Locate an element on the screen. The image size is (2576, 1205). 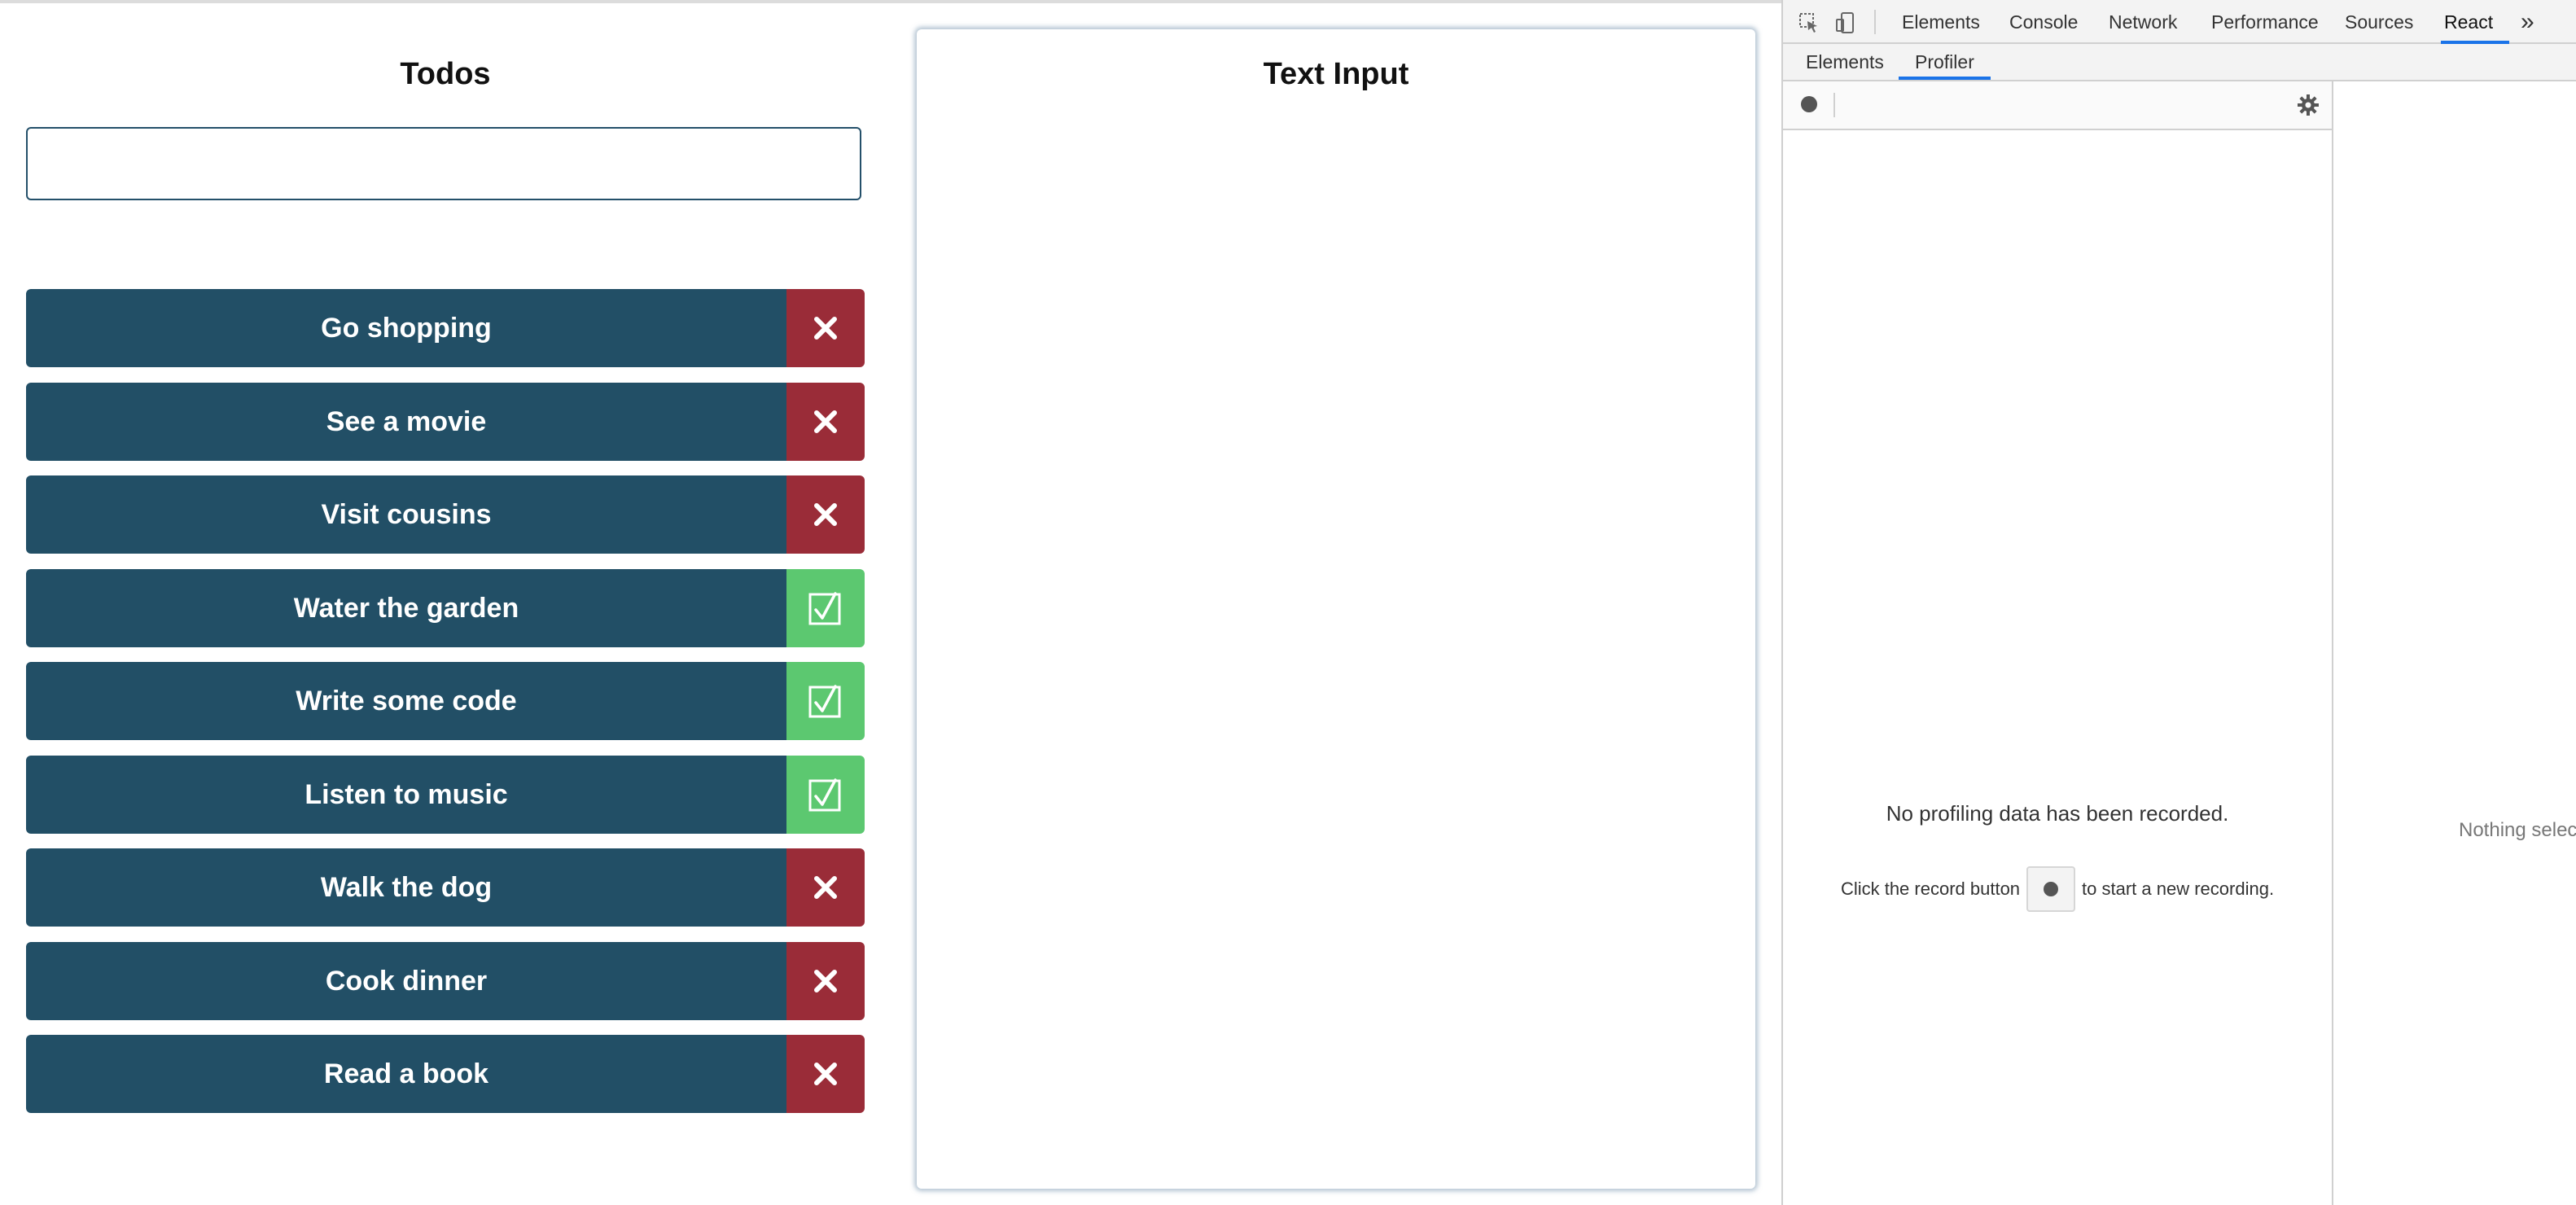
toolbar-separator is located at coordinates (1875, 22).